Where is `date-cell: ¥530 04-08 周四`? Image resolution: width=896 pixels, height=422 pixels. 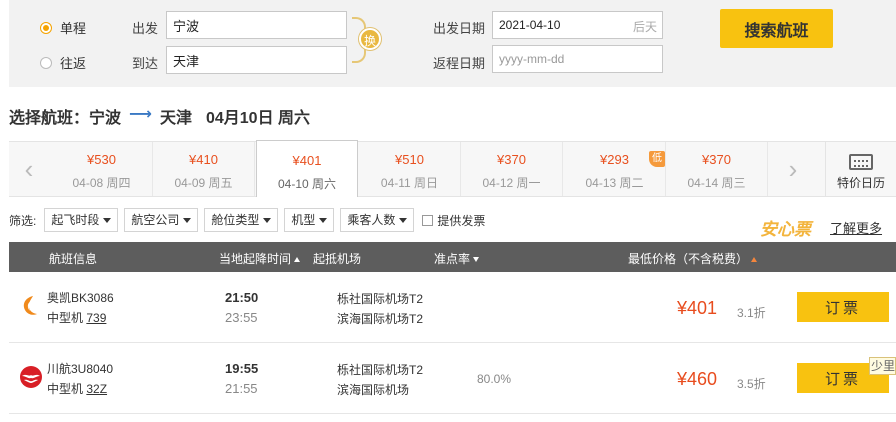 date-cell: ¥530 04-08 周四 is located at coordinates (102, 169).